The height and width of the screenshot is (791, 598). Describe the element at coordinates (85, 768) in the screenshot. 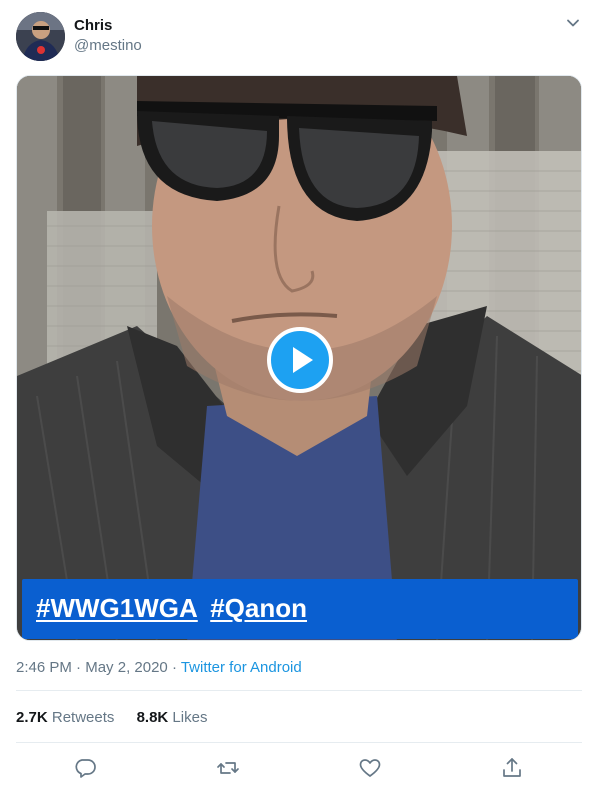

I see `reply-icon` at that location.